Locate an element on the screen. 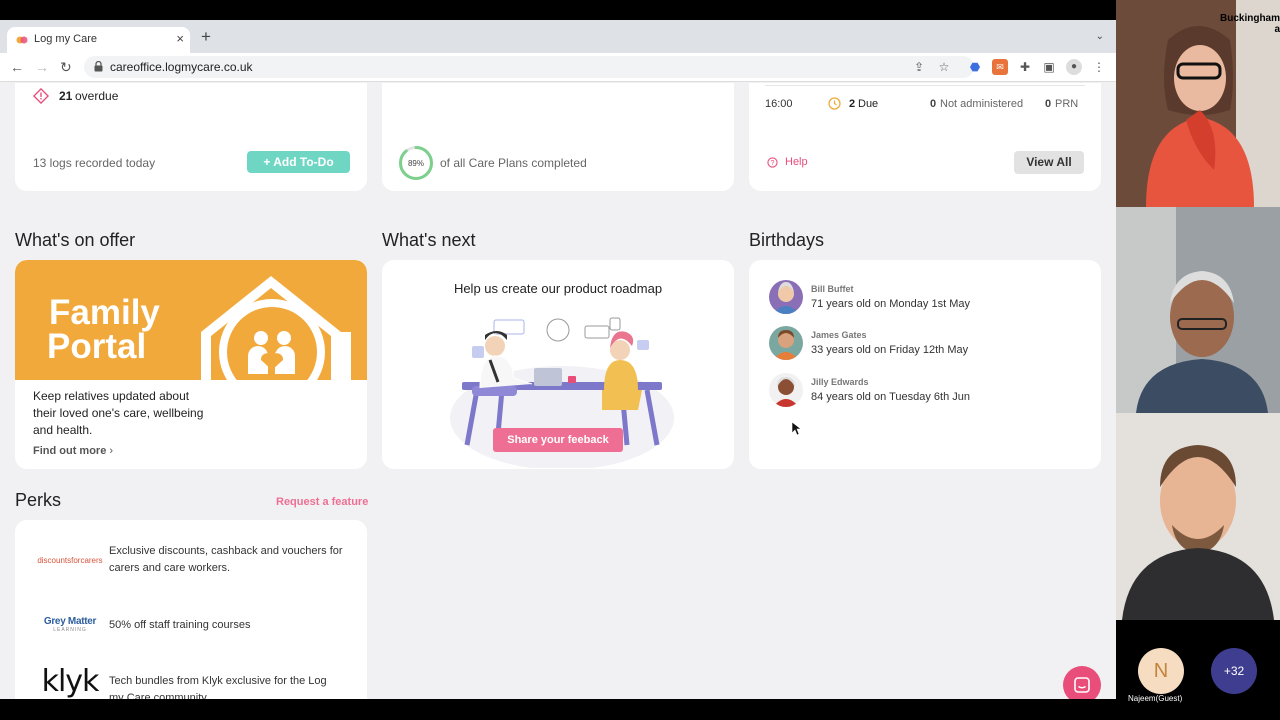  lock-icon is located at coordinates (98, 66).